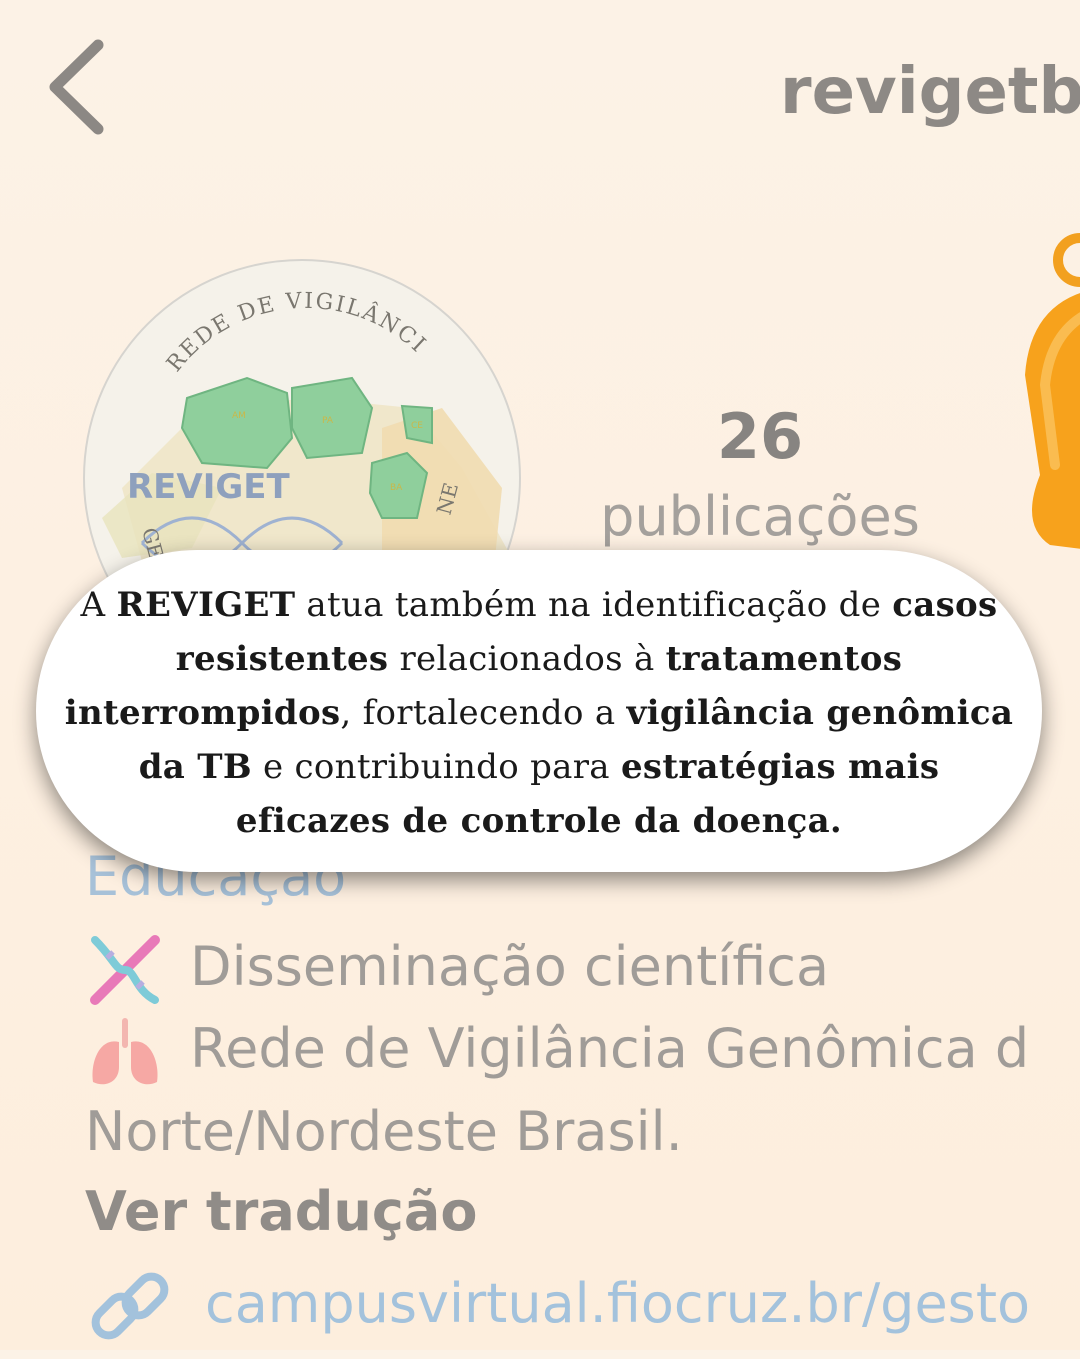  Describe the element at coordinates (239, 416) in the screenshot. I see `avatar-state-am: AM` at that location.